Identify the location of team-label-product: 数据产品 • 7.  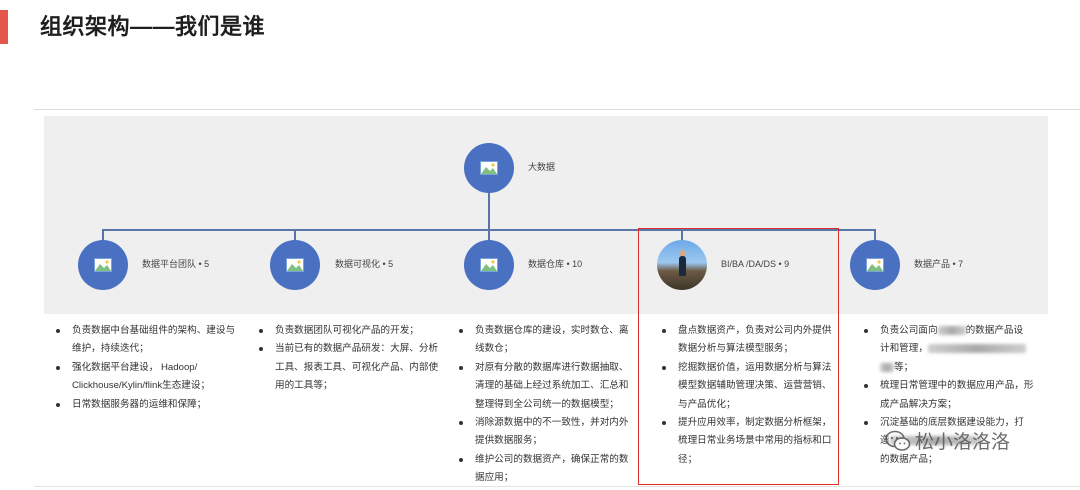
(939, 264).